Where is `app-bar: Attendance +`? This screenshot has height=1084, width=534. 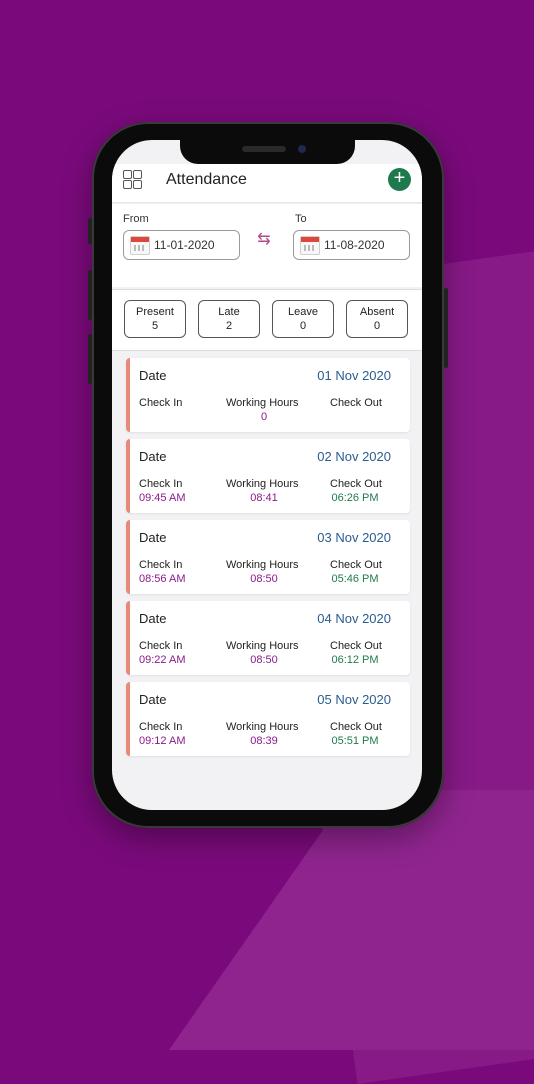
app-bar: Attendance + is located at coordinates (267, 183).